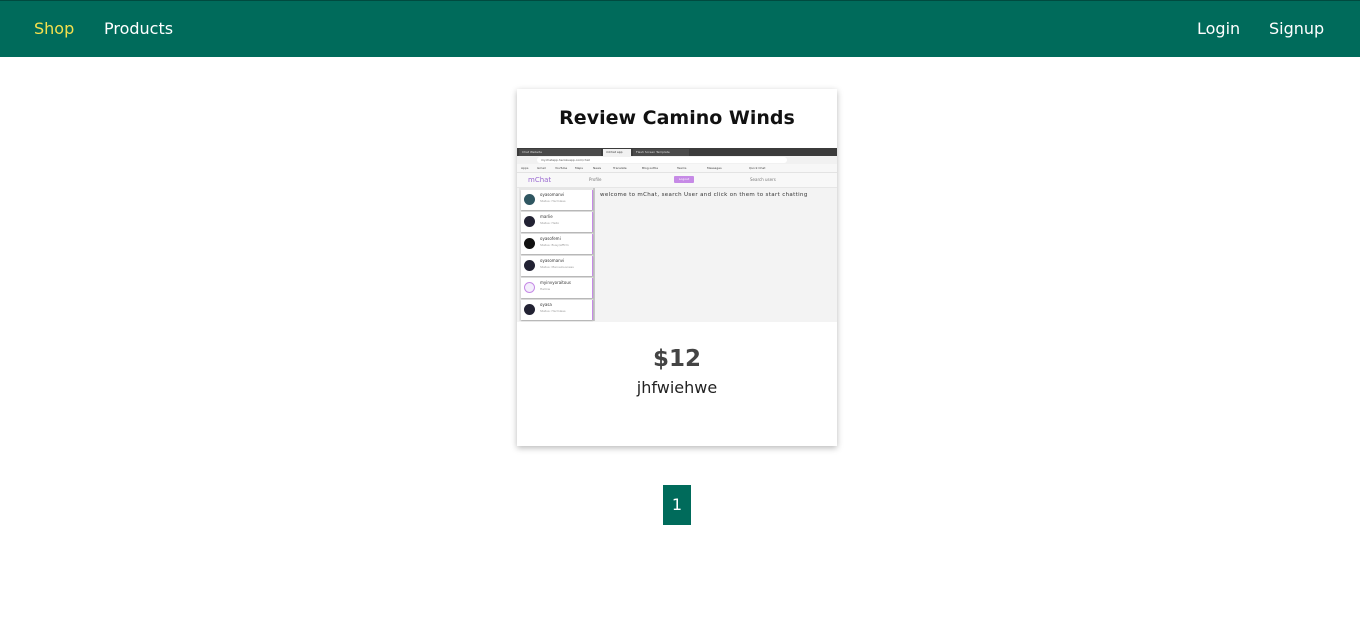 This screenshot has width=1360, height=628. Describe the element at coordinates (650, 168) in the screenshot. I see `thumb-bookmark: Blog.Lottie` at that location.